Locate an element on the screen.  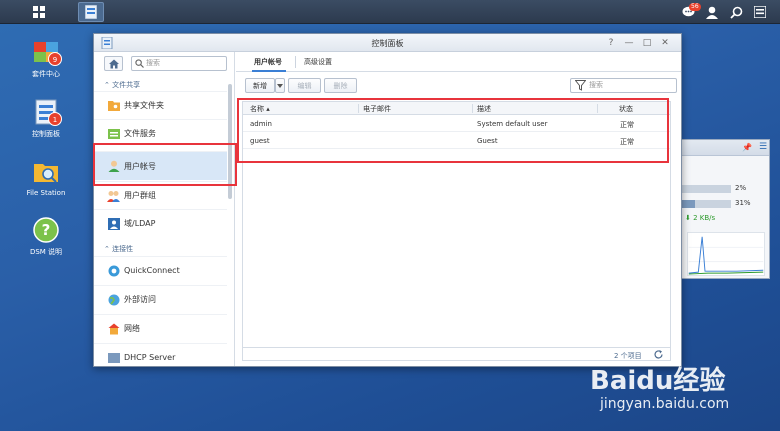
dhcp-server-icon is located at coordinates (113, 357).